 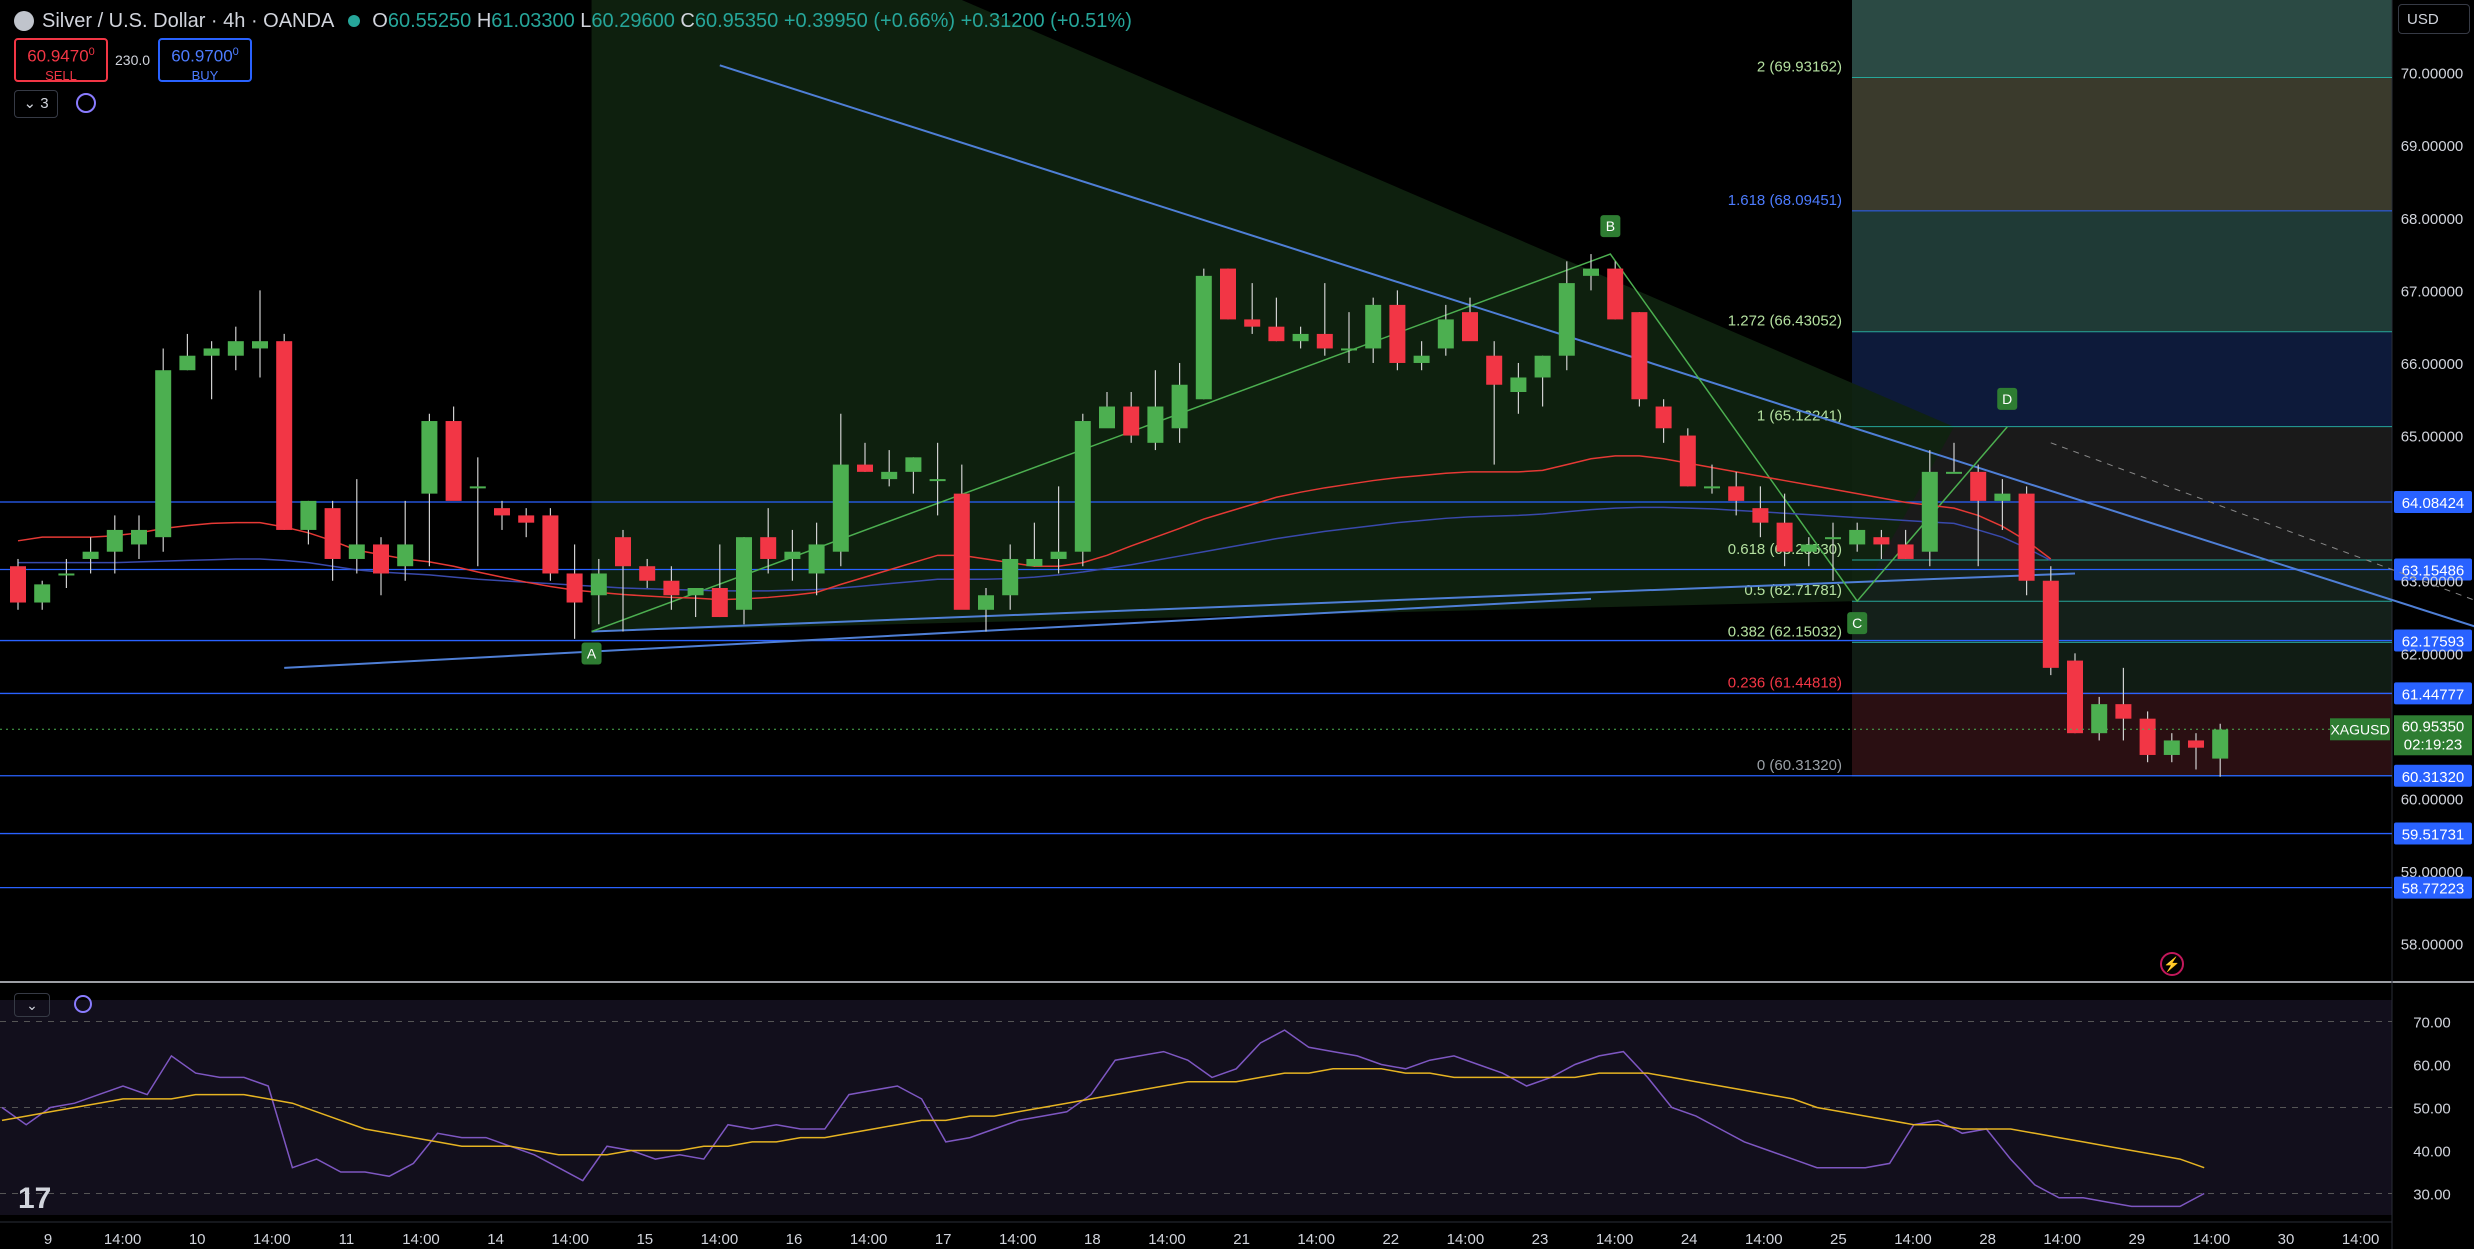 I want to click on x-tick-label: 16, so click(x=794, y=1239).